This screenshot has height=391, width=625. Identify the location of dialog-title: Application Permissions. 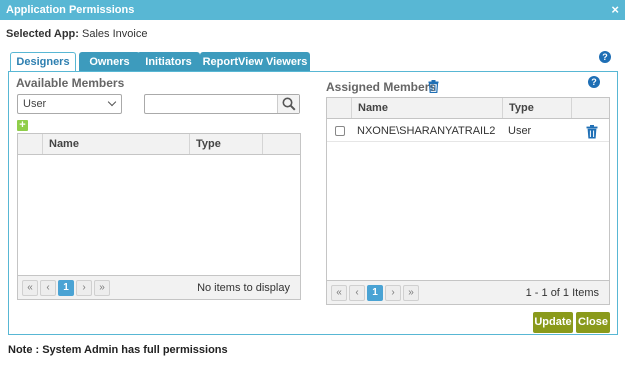
(70, 10).